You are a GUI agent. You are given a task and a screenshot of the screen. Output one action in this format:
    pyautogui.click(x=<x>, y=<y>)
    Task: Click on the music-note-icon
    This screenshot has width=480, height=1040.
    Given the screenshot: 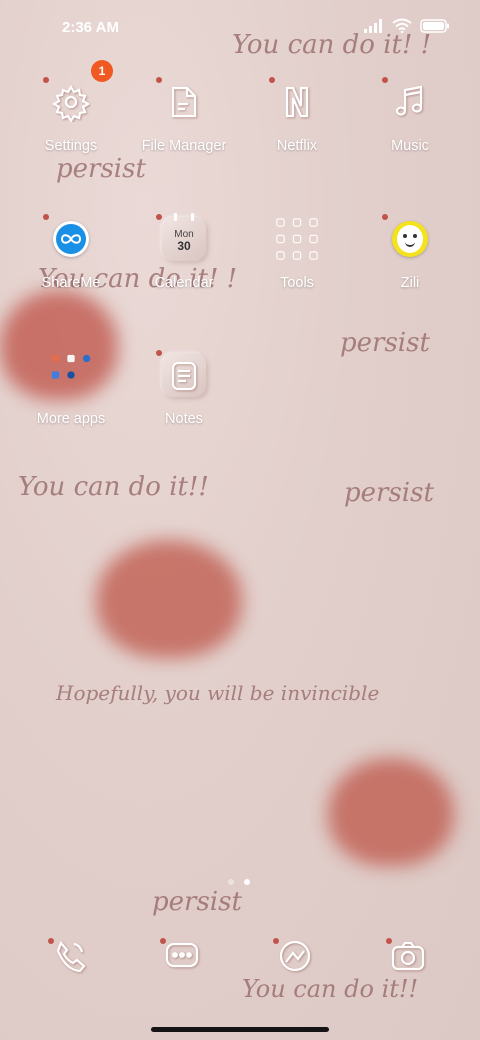 What is the action you would take?
    pyautogui.click(x=407, y=100)
    